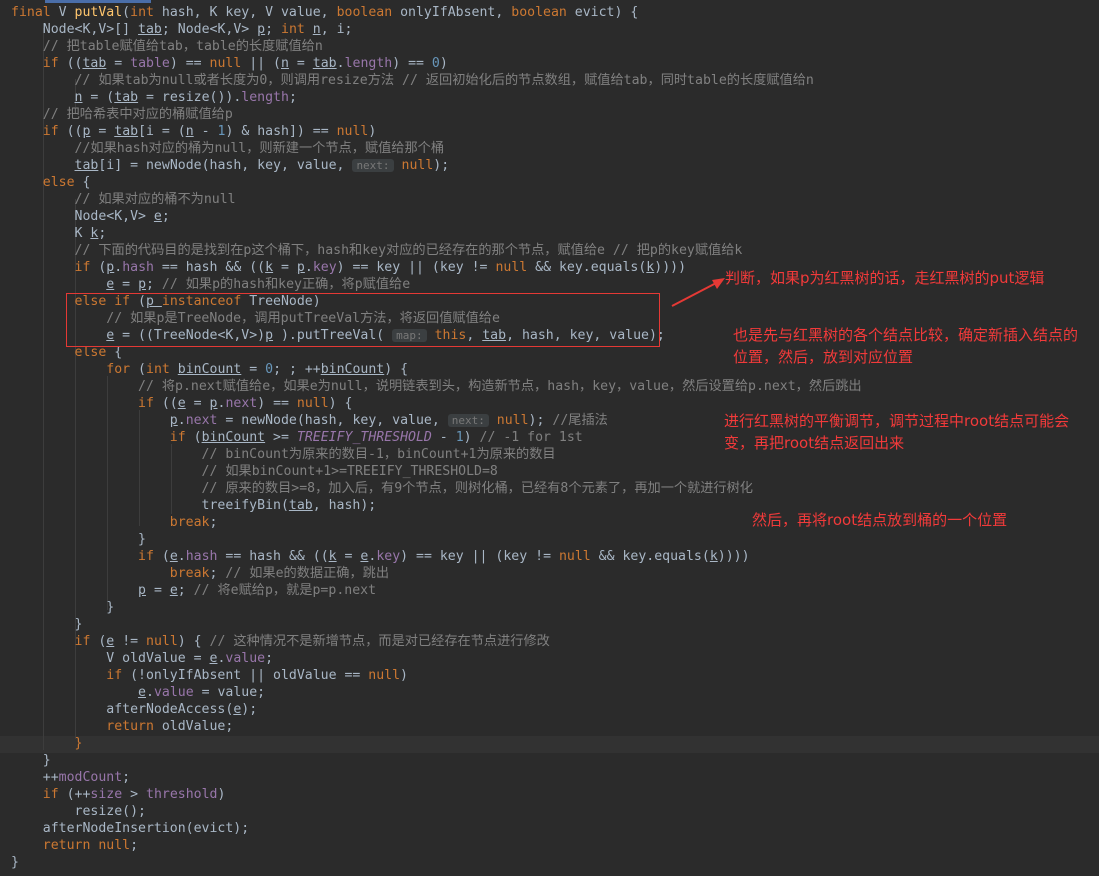  What do you see at coordinates (70, 777) in the screenshot?
I see `code-line: ++modCount;` at bounding box center [70, 777].